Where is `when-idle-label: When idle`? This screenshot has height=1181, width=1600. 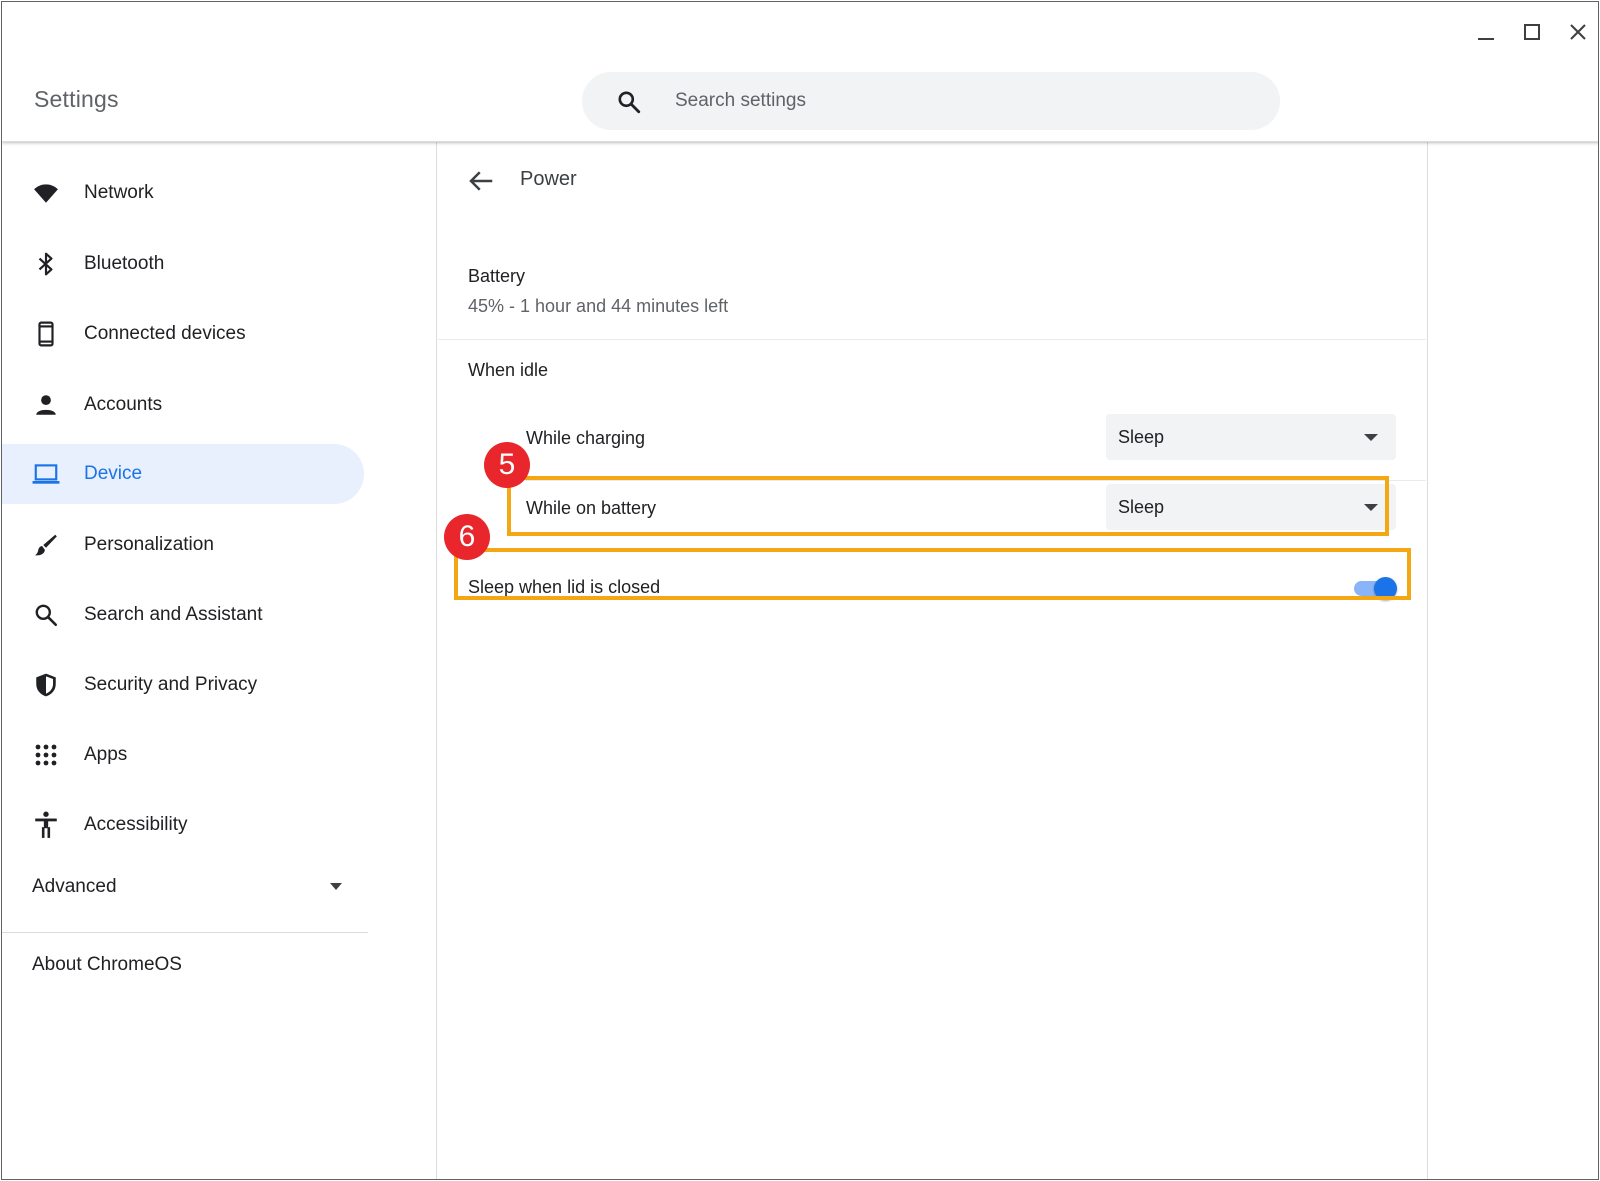
when-idle-label: When idle is located at coordinates (508, 370).